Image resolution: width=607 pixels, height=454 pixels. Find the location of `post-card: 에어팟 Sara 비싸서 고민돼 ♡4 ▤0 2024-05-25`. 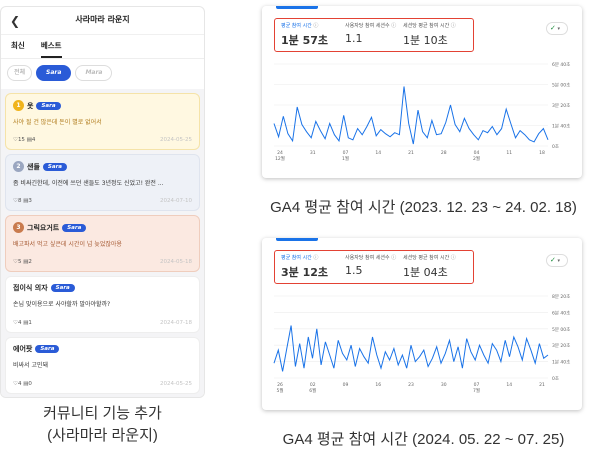

post-card: 에어팟 Sara 비싸서 고민돼 ♡4 ▤0 2024-05-25 is located at coordinates (102, 365).